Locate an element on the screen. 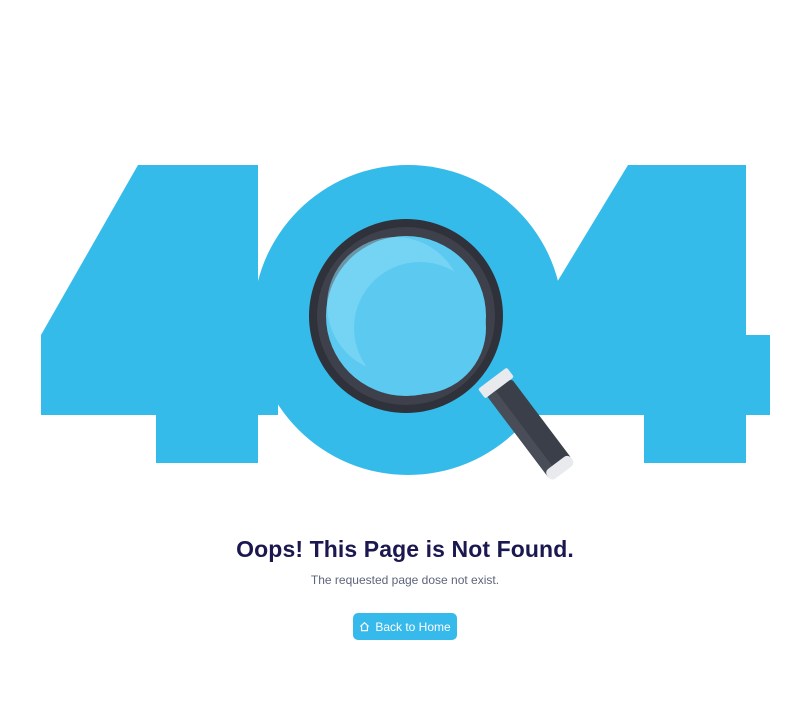  page-subtitle: The requested page dose not exist. is located at coordinates (405, 580).